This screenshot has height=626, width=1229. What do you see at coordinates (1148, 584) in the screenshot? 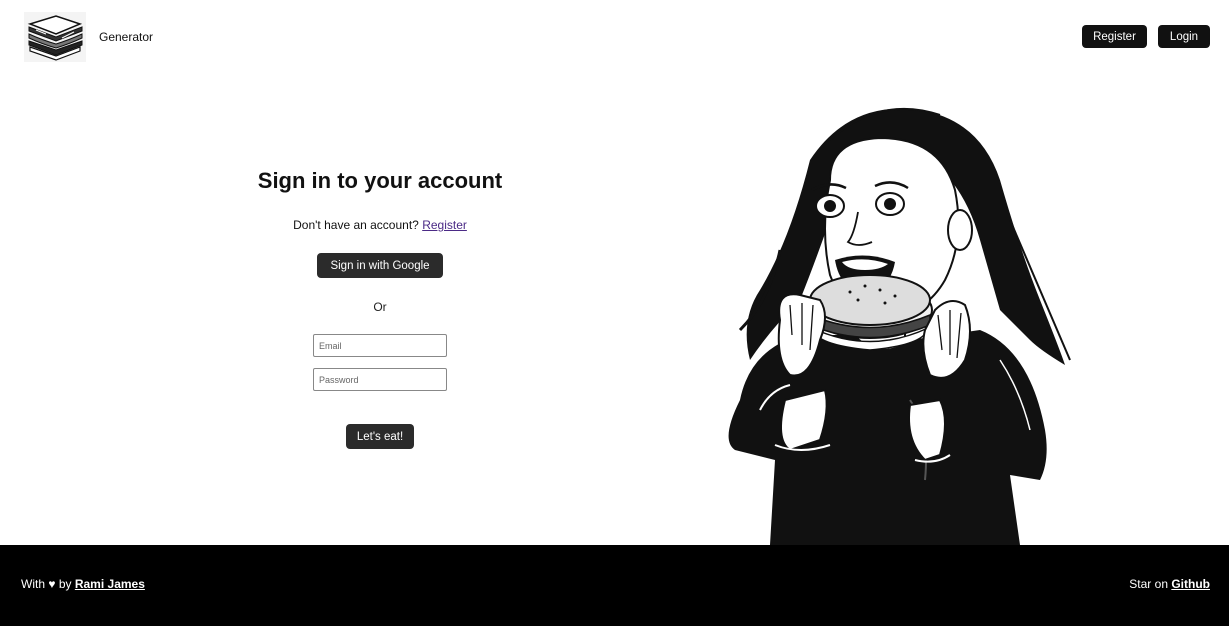
I see `star-on-text: Star on` at bounding box center [1148, 584].